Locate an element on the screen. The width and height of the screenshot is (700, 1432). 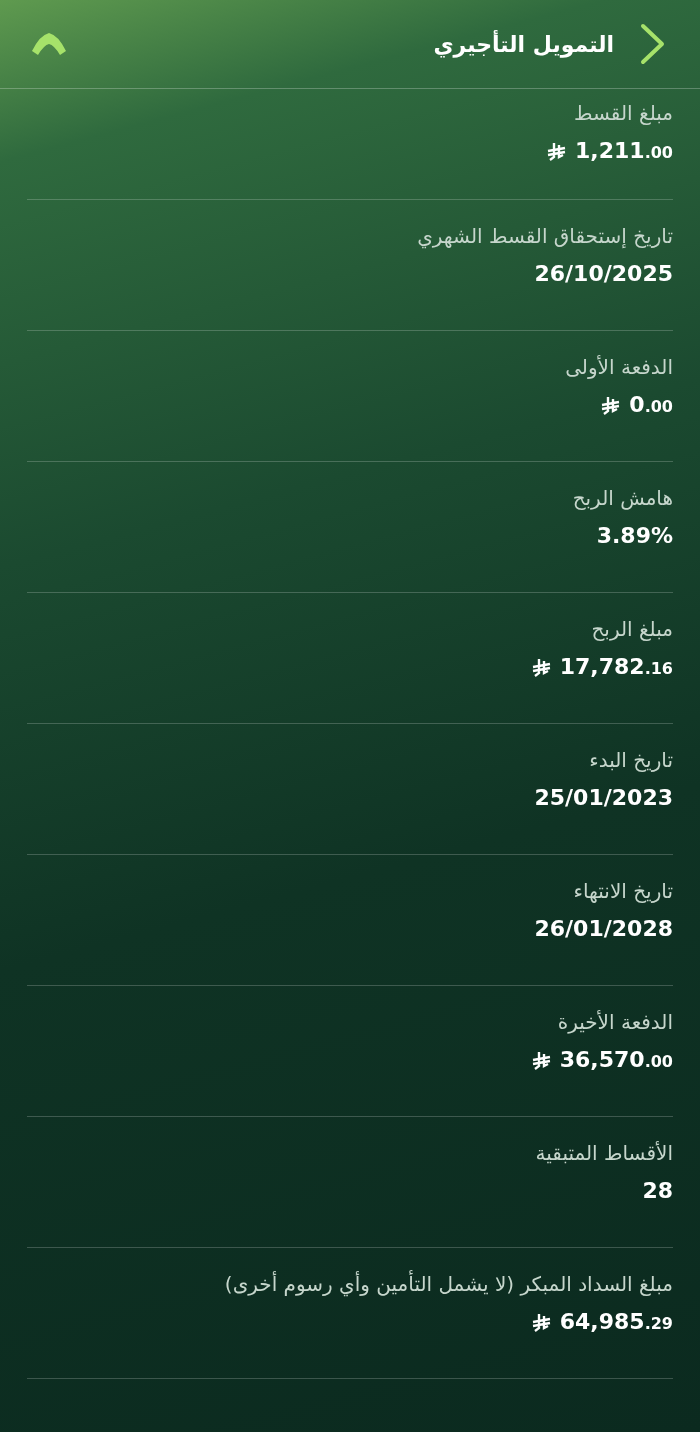
field-value: 26/01/2028 is located at coordinates (603, 929).